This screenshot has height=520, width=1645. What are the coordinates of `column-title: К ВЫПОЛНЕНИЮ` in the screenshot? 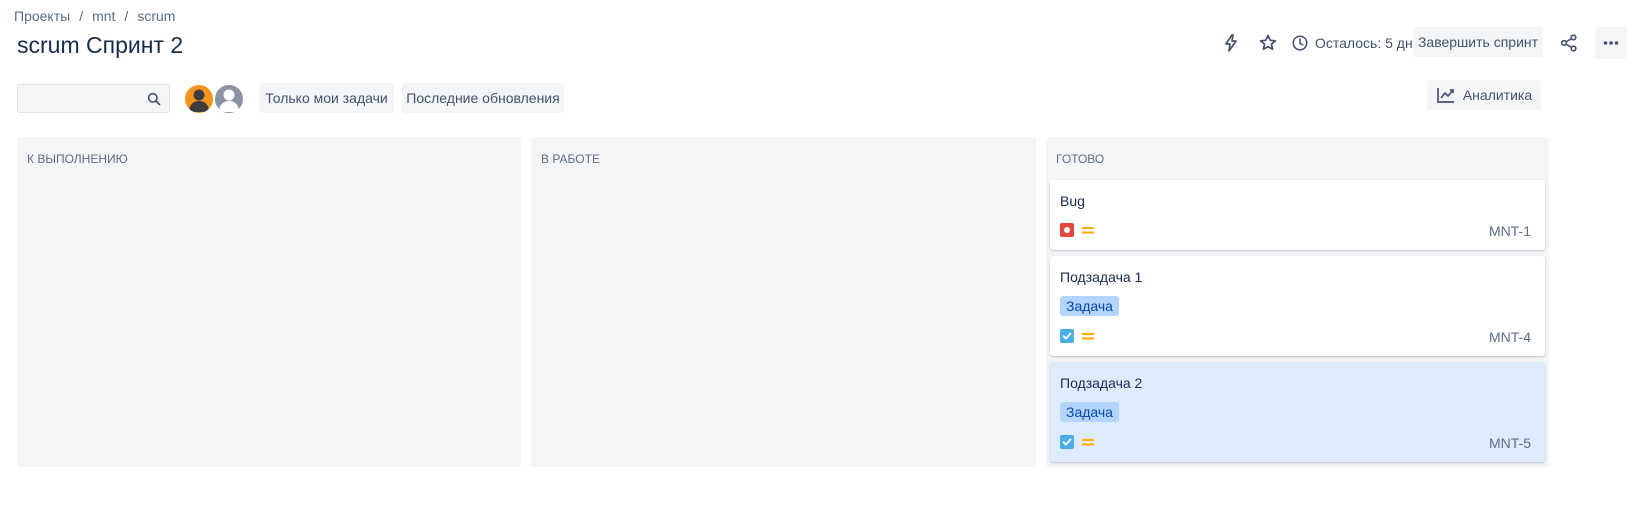 It's located at (77, 159).